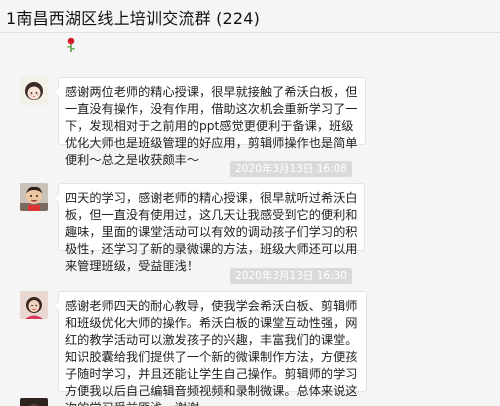 Image resolution: width=500 pixels, height=406 pixels. I want to click on woman-avatar-icon, so click(34, 305).